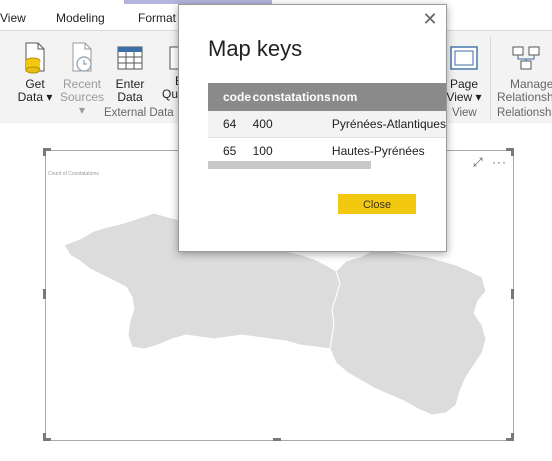 The height and width of the screenshot is (461, 552). What do you see at coordinates (464, 58) in the screenshot?
I see `page-view-icon` at bounding box center [464, 58].